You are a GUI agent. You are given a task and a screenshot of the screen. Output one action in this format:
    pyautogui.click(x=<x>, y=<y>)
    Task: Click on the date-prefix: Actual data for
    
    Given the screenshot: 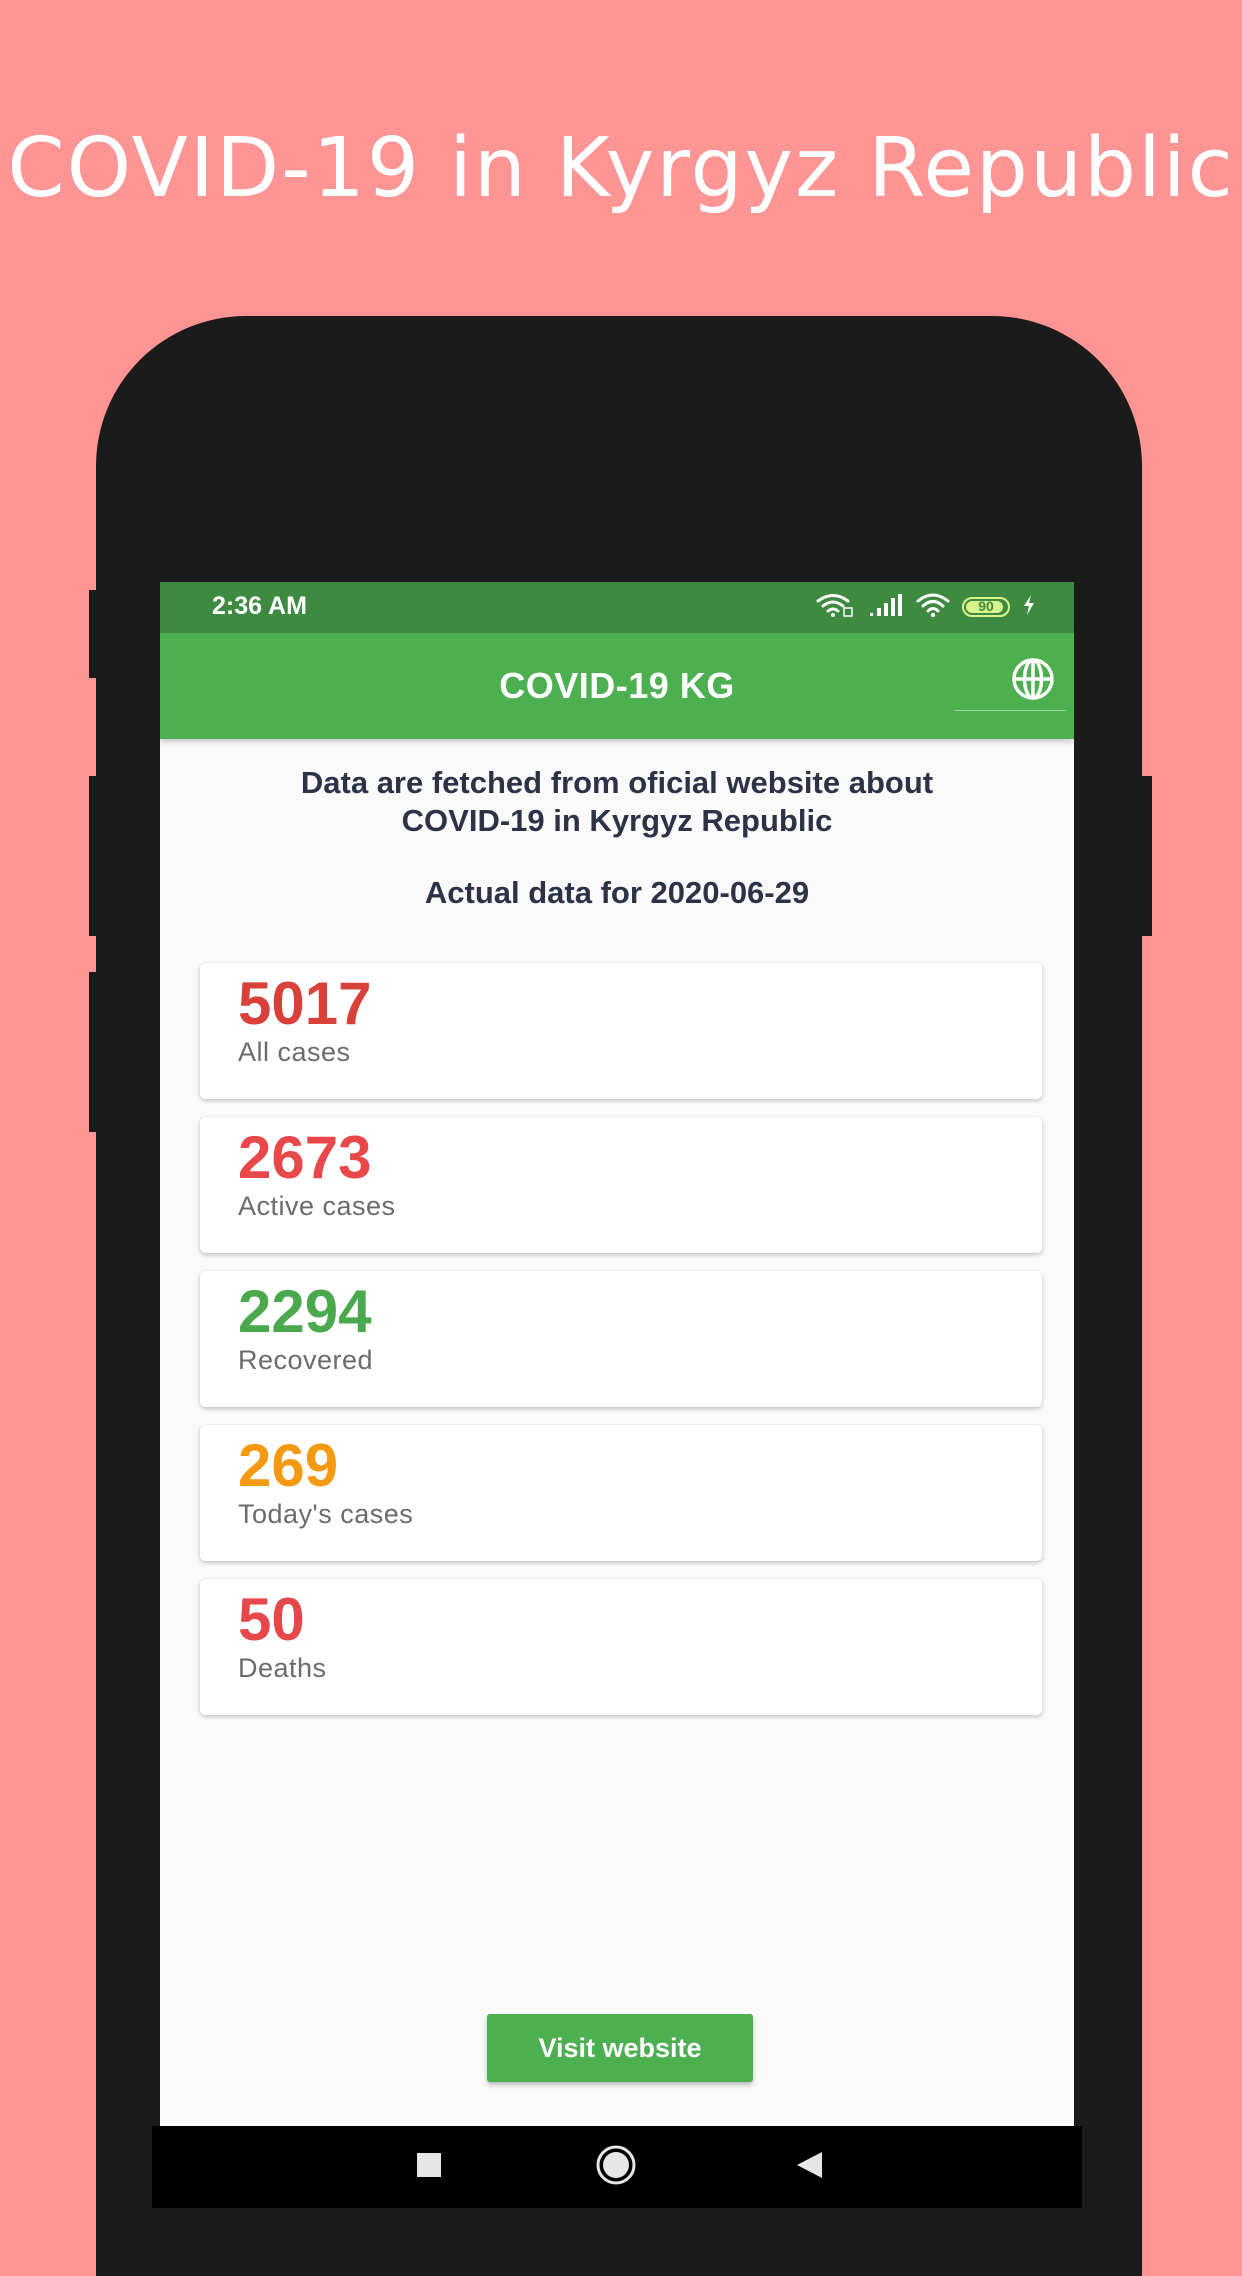 What is the action you would take?
    pyautogui.click(x=533, y=892)
    